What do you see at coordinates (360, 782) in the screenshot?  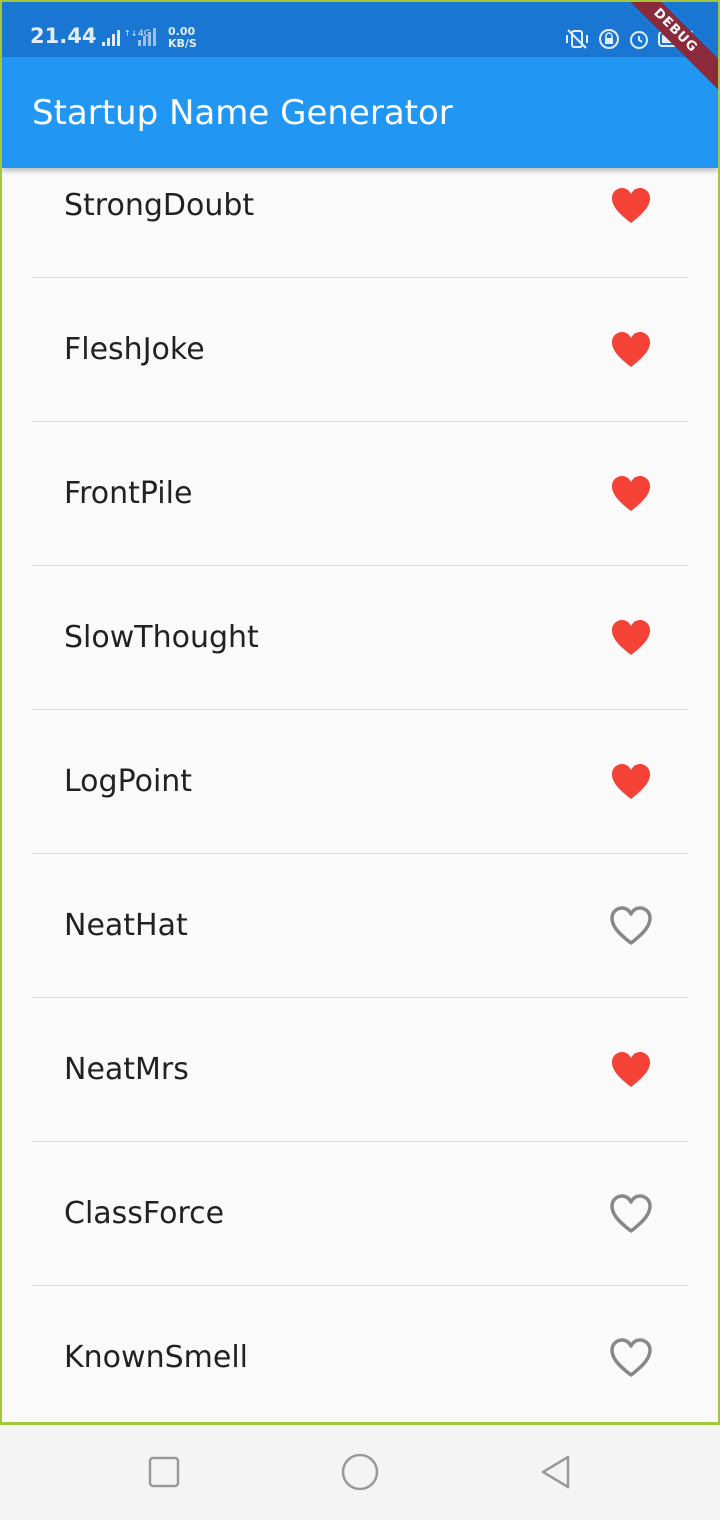 I see `list-item: LogPoint` at bounding box center [360, 782].